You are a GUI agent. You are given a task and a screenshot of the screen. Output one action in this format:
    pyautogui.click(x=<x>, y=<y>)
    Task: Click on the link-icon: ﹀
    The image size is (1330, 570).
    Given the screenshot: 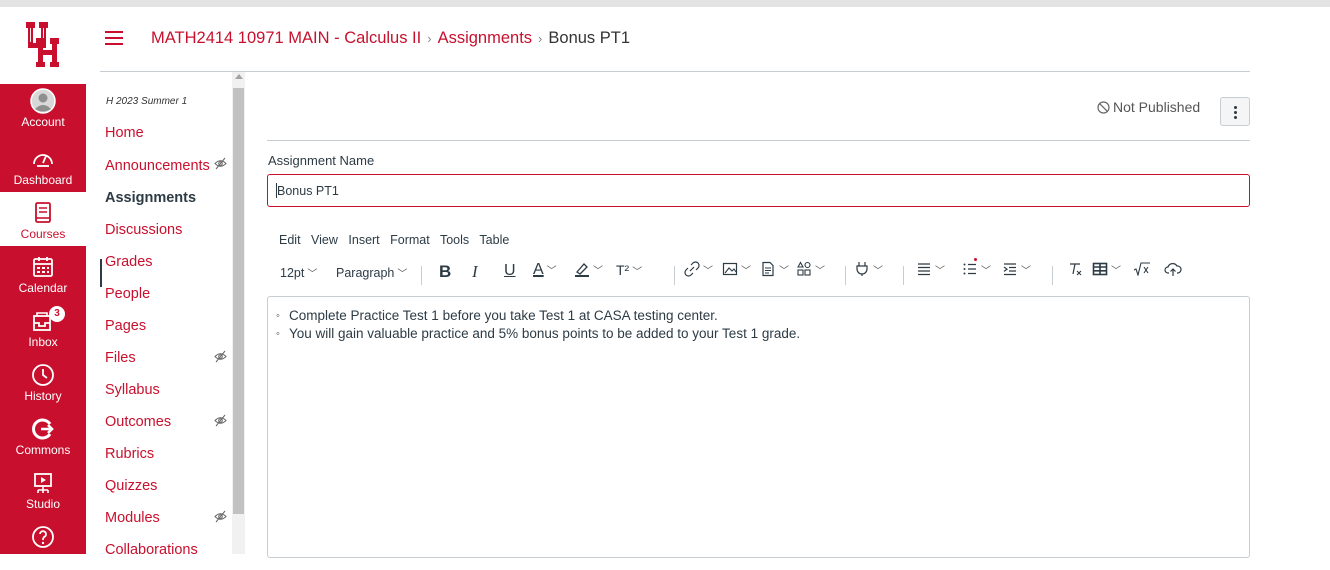 What is the action you would take?
    pyautogui.click(x=698, y=269)
    